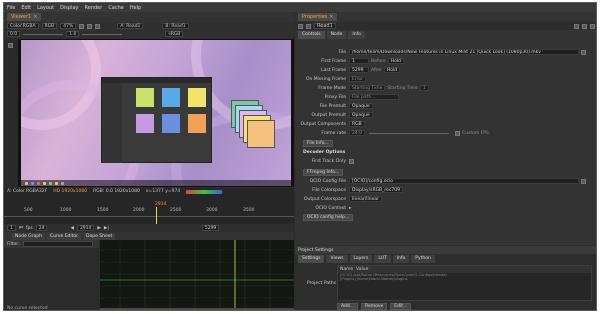 The image size is (600, 314). What do you see at coordinates (361, 115) in the screenshot?
I see `output-premult-select: Opaque` at bounding box center [361, 115].